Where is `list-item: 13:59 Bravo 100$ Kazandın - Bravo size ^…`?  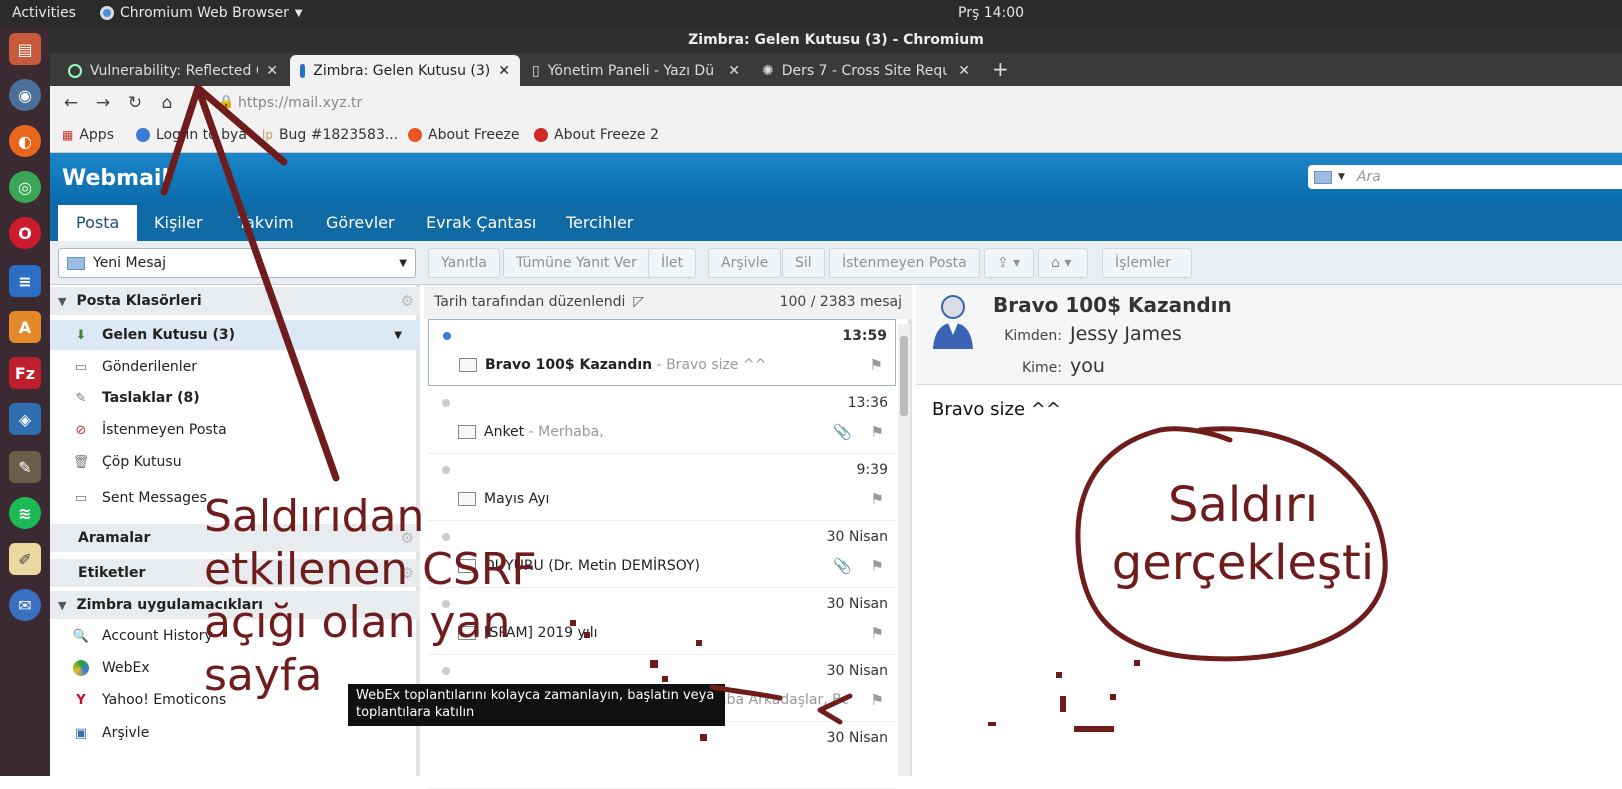
list-item: 13:59 Bravo 100$ Kazandın - Bravo size ^… is located at coordinates (662, 352).